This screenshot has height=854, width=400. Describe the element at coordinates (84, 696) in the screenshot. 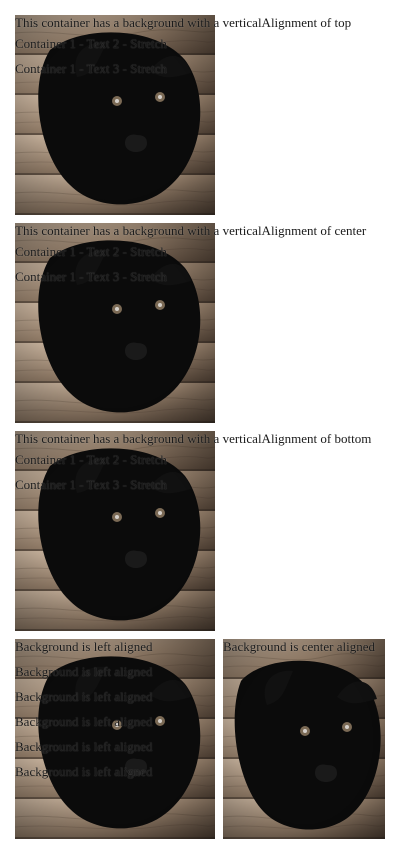

I see `left-aligned-repeat-2: Background is left aligned` at that location.